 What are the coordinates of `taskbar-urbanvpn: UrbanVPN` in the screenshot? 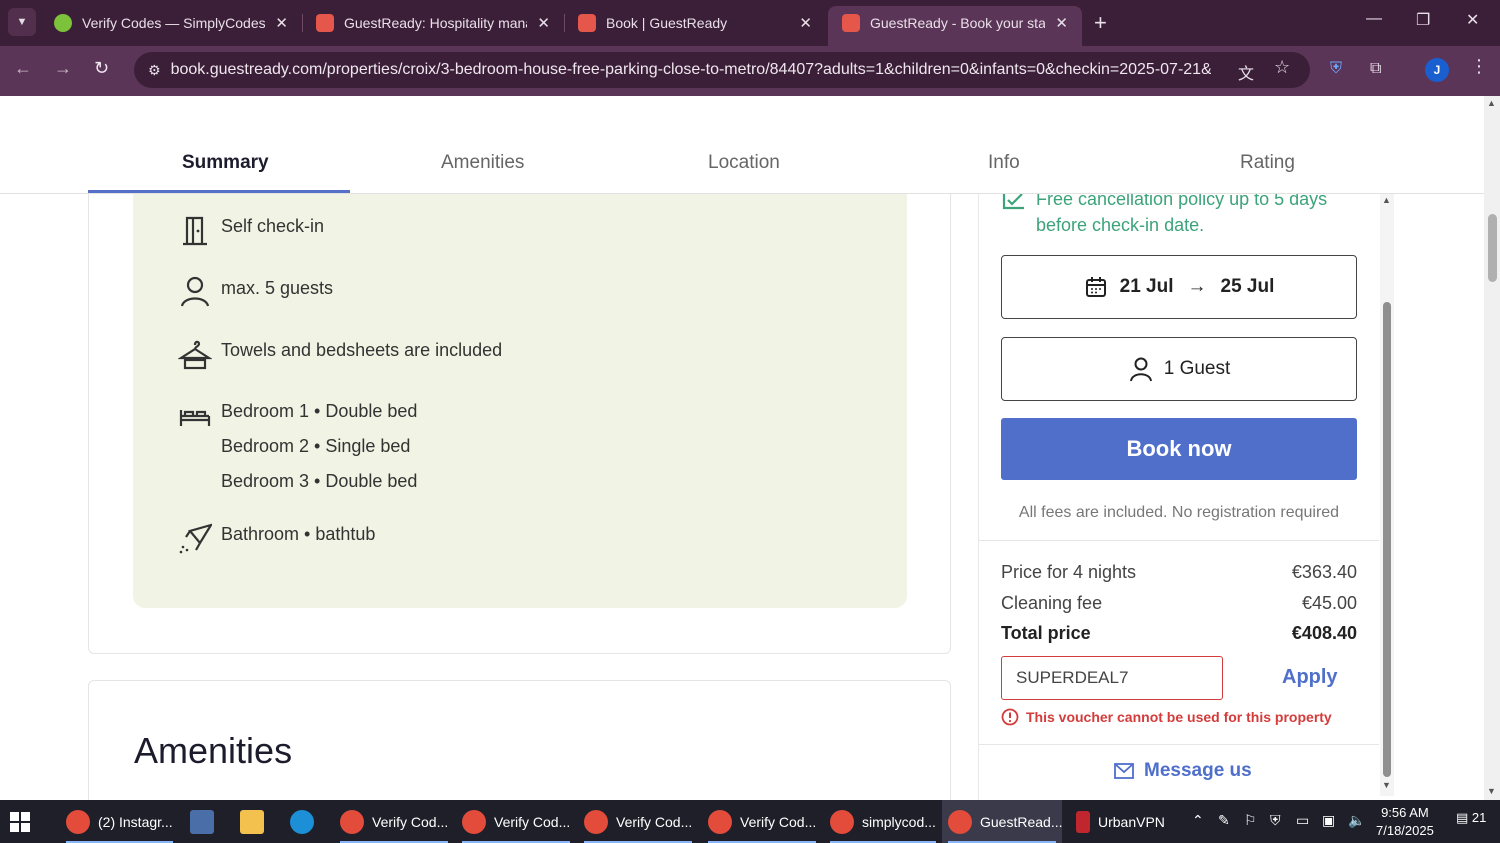 It's located at (1120, 821).